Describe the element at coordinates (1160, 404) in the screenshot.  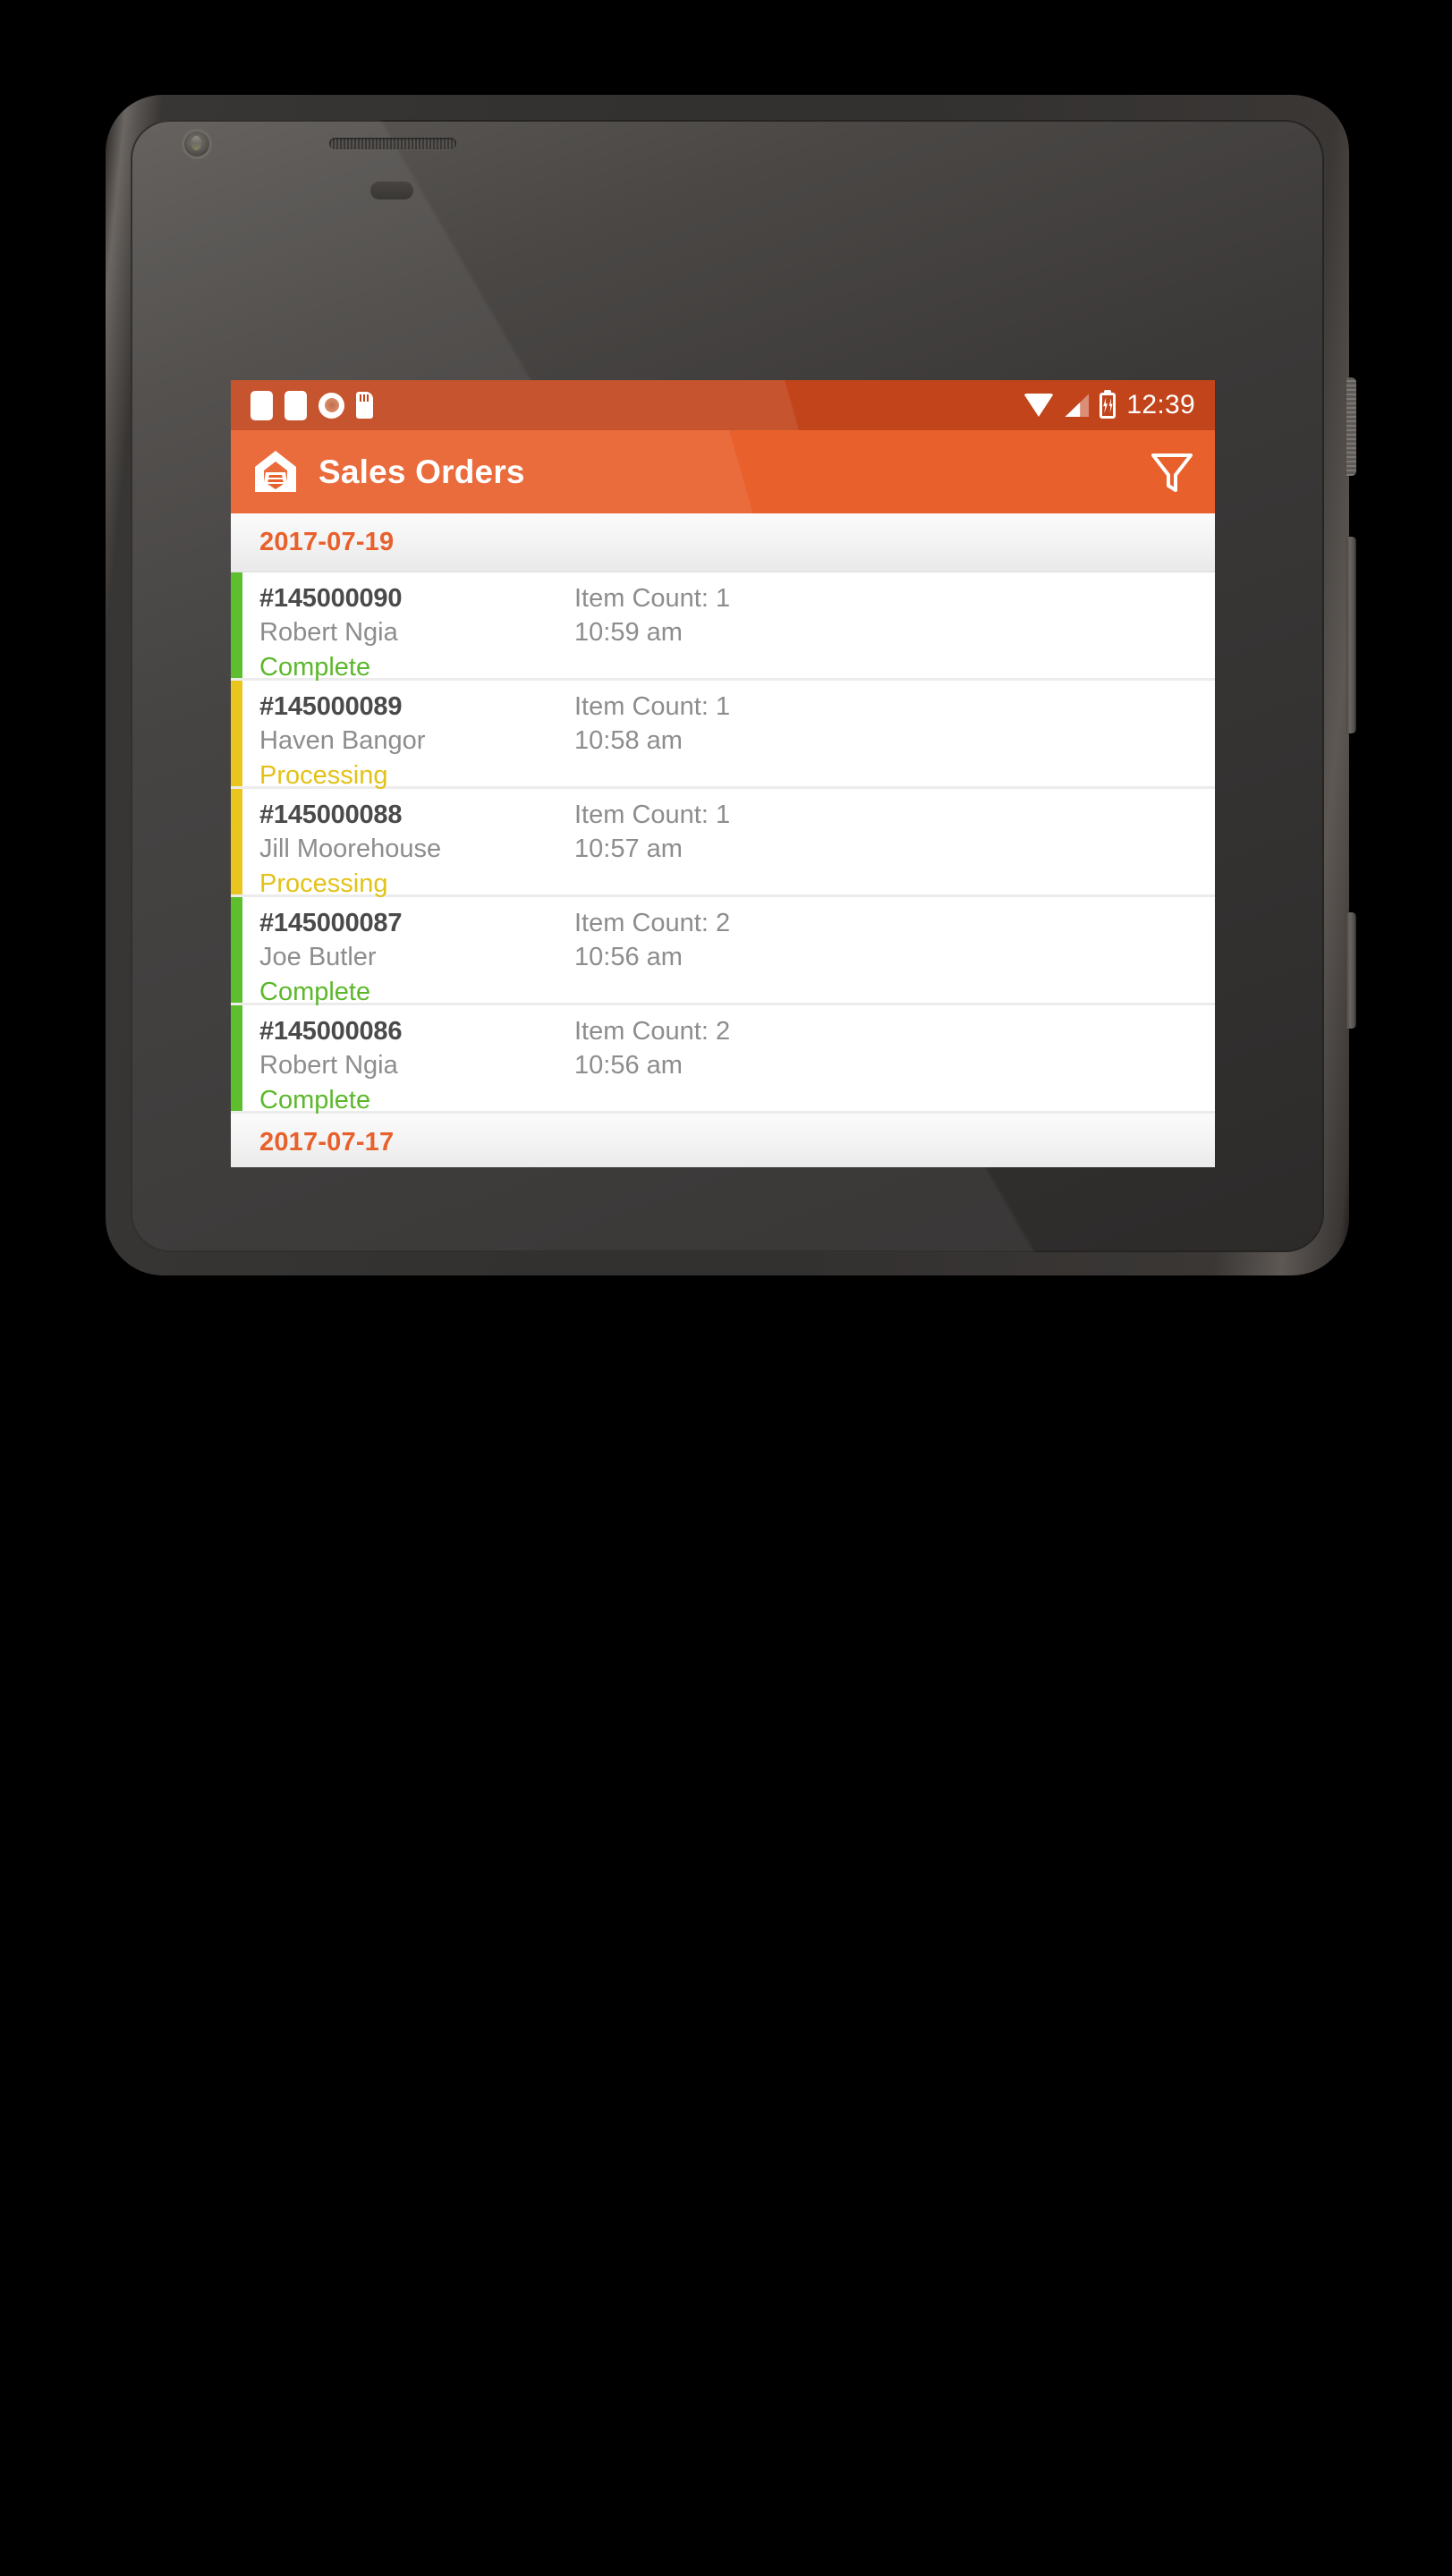
I see `status-bar-clock: 12:39` at that location.